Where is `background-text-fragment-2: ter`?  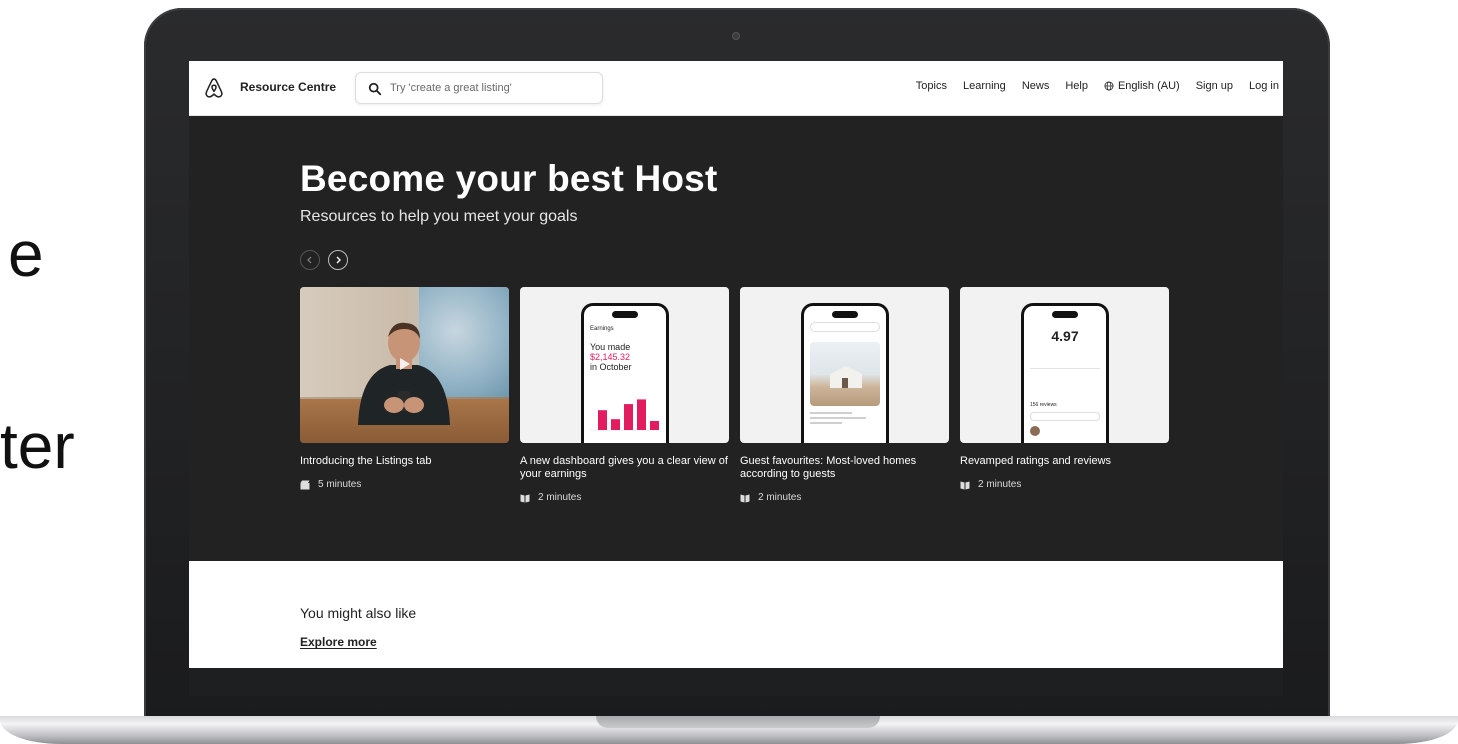 background-text-fragment-2: ter is located at coordinates (37, 446).